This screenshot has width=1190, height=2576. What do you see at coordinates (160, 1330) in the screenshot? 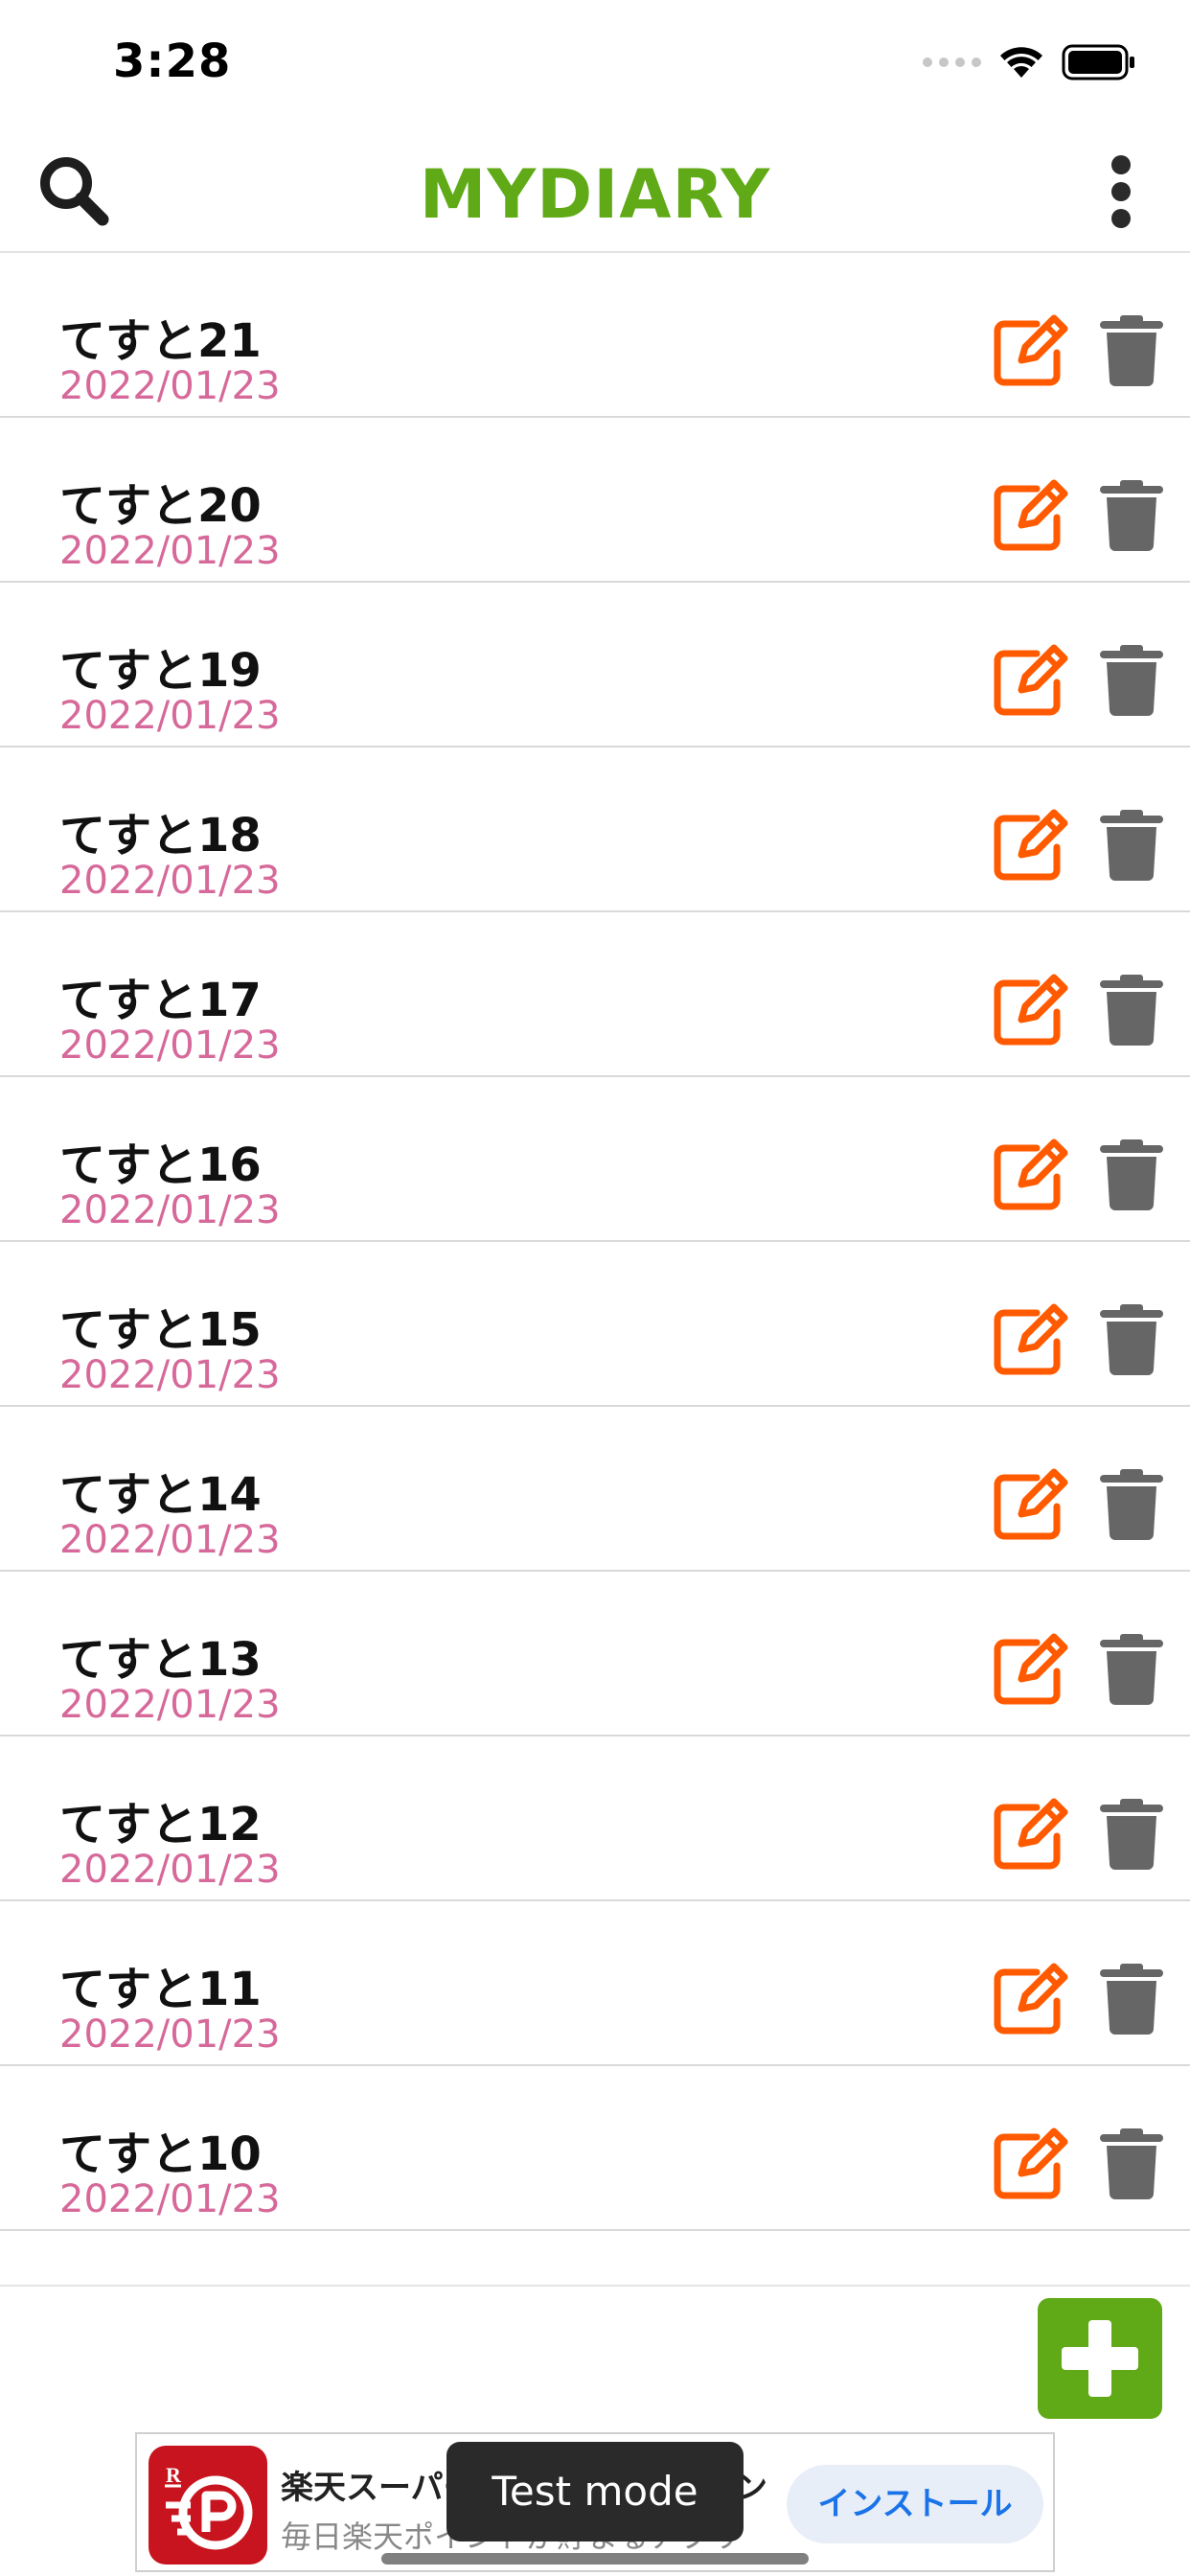
I see `entry-title: てすと15` at bounding box center [160, 1330].